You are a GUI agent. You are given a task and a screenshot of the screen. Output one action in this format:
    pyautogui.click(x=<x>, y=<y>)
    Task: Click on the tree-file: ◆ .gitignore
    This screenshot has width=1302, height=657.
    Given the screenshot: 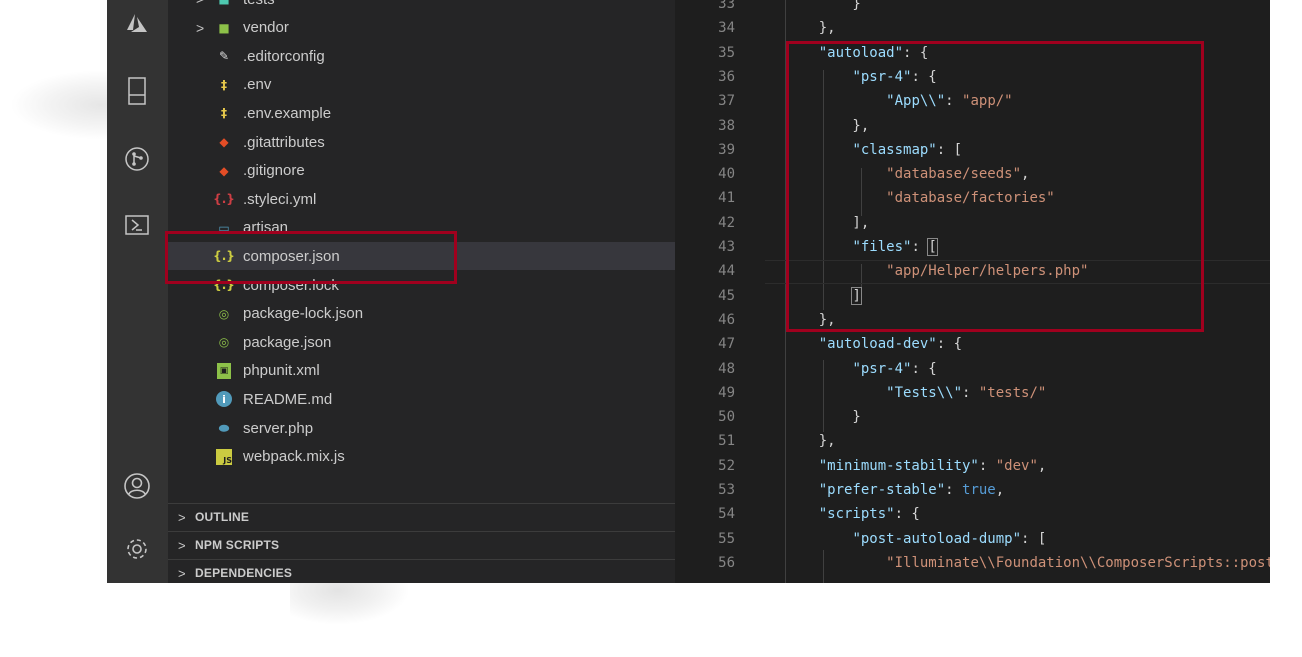 What is the action you would take?
    pyautogui.click(x=421, y=171)
    